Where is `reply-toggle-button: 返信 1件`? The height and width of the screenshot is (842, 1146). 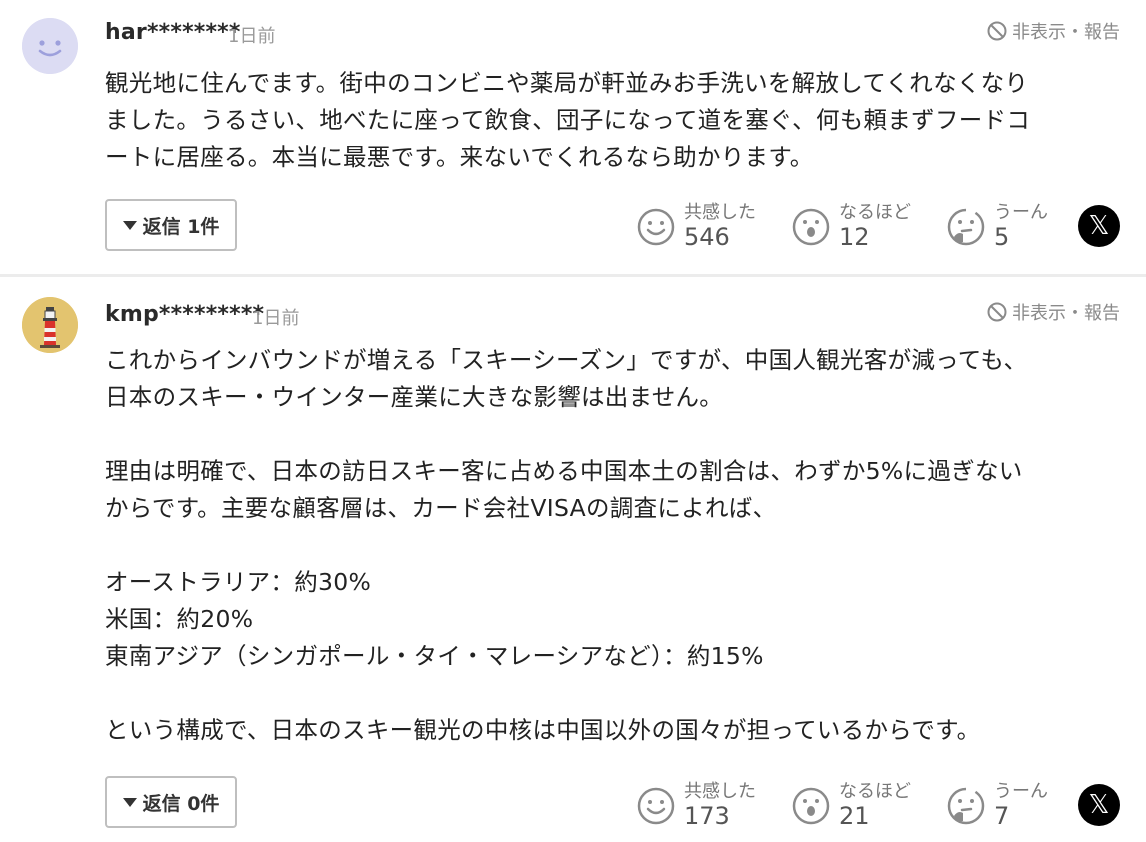
reply-toggle-button: 返信 1件 is located at coordinates (171, 225).